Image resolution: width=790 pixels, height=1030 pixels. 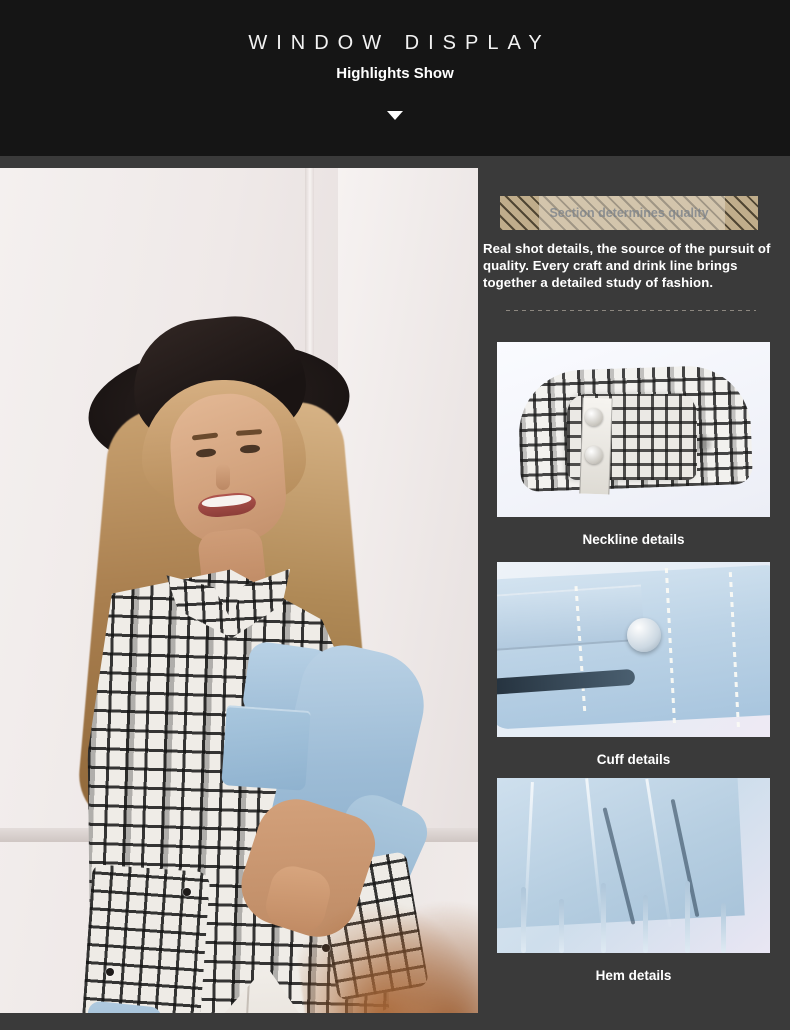 What do you see at coordinates (633, 759) in the screenshot?
I see `detail-caption: Cuff details` at bounding box center [633, 759].